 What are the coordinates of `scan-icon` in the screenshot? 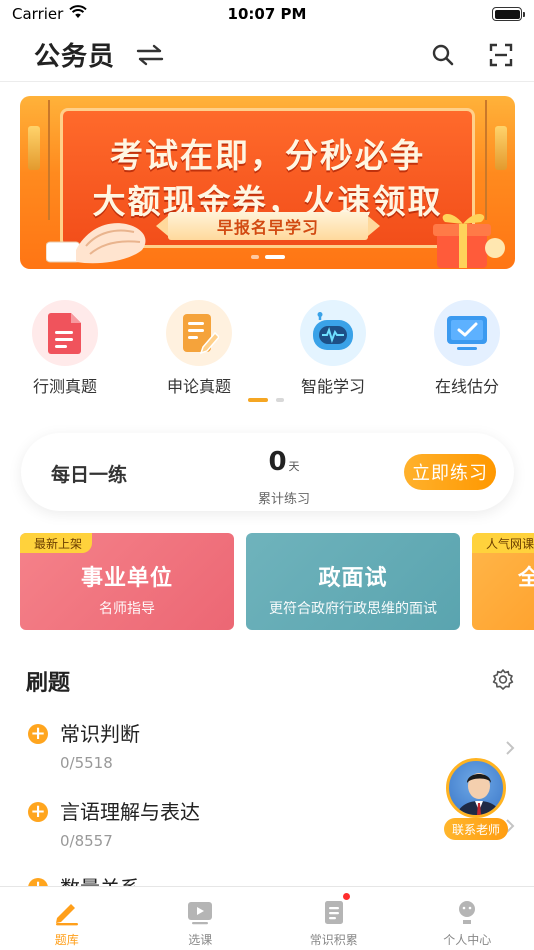 It's located at (501, 54).